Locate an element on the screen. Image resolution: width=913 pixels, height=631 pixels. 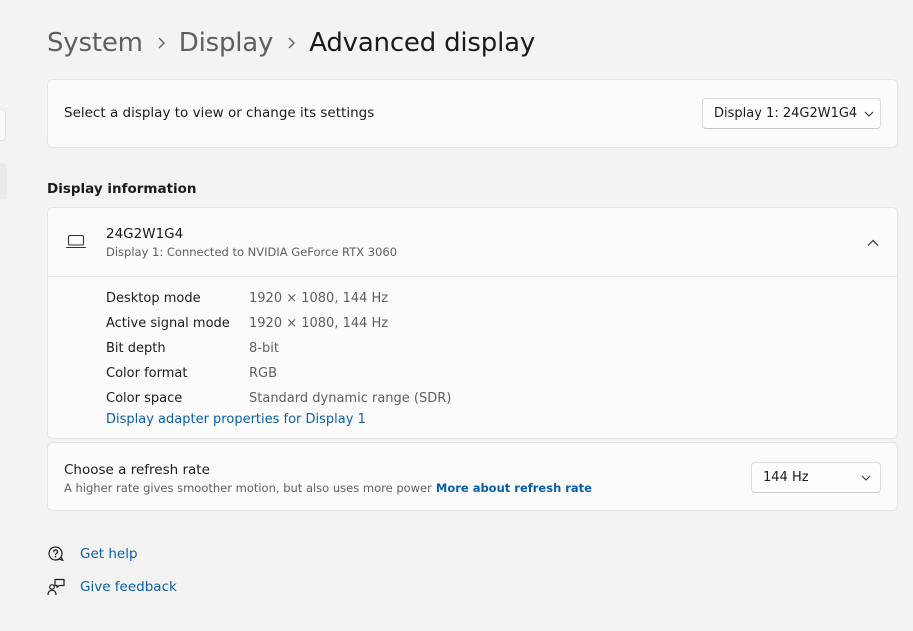
laptop-icon is located at coordinates (76, 244).